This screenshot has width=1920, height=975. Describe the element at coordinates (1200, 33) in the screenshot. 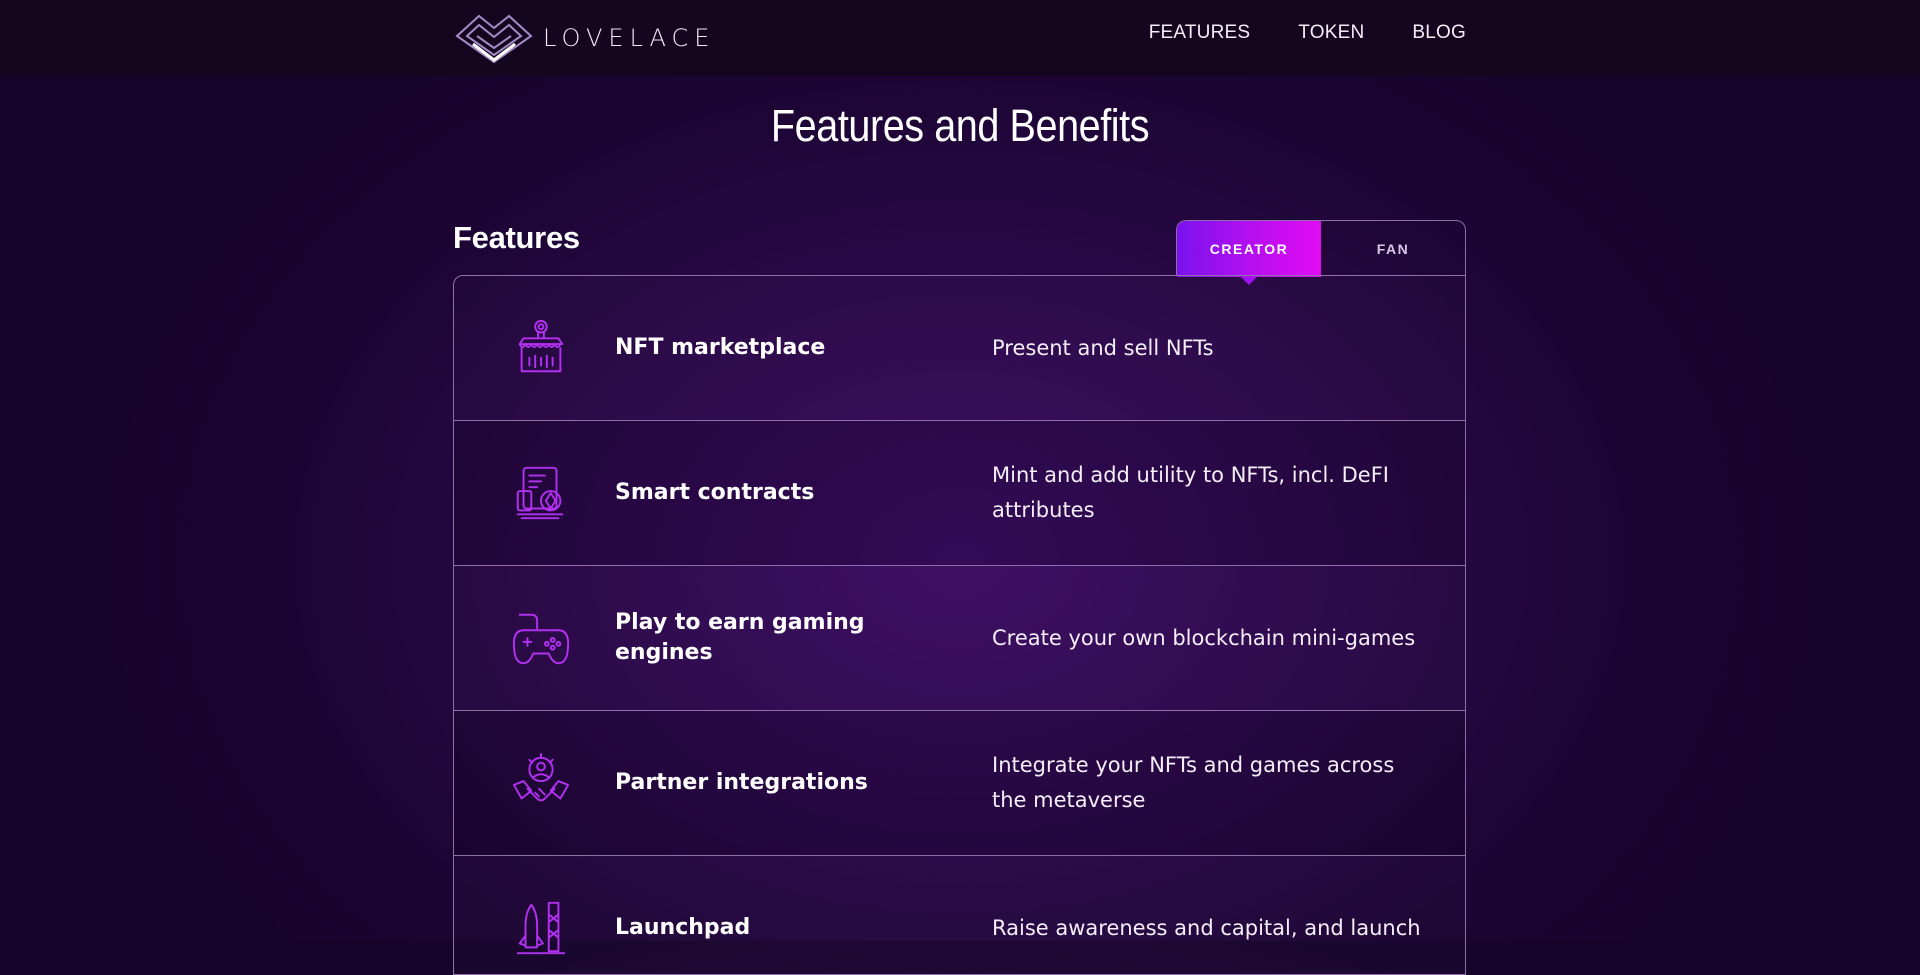

I see `nav-item-features: FEATURES` at that location.